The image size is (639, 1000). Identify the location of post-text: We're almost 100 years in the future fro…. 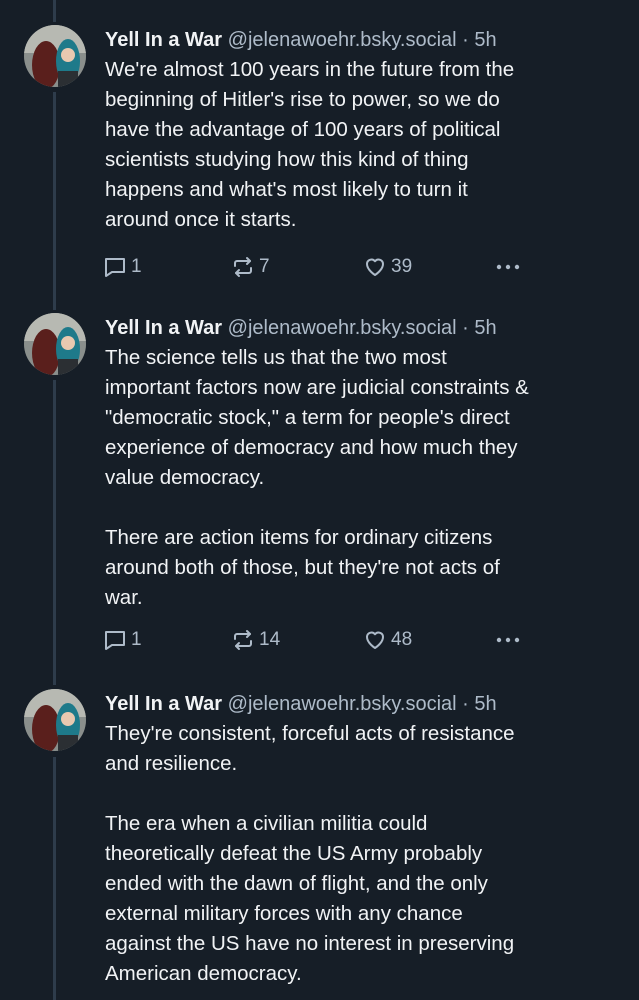
(310, 144).